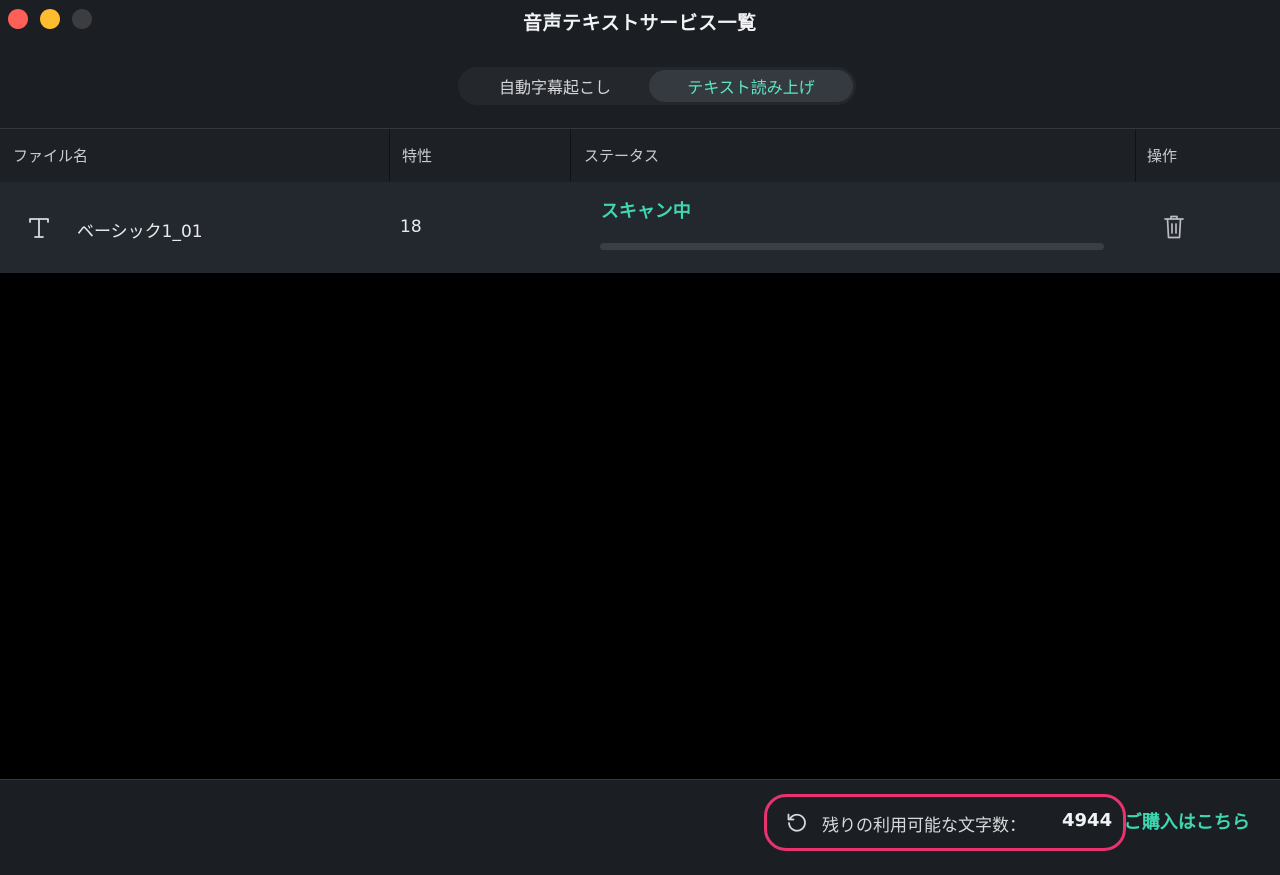 The image size is (1280, 875). Describe the element at coordinates (852, 246) in the screenshot. I see `row-progress-bar` at that location.